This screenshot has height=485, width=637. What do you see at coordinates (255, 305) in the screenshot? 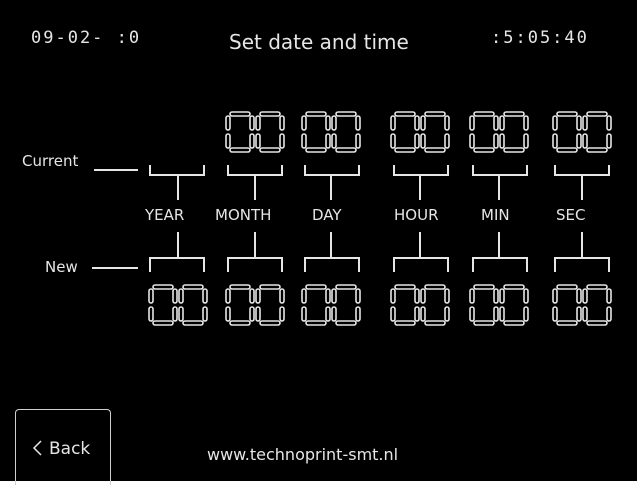
I see `new-month-field` at bounding box center [255, 305].